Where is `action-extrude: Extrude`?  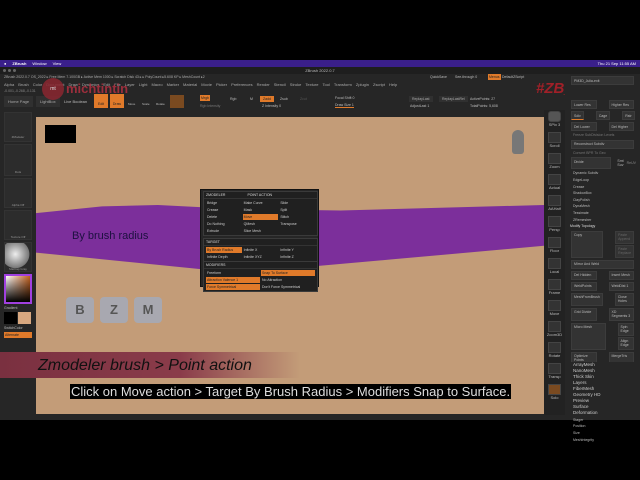
action-extrude: Extrude is located at coordinates (224, 231).